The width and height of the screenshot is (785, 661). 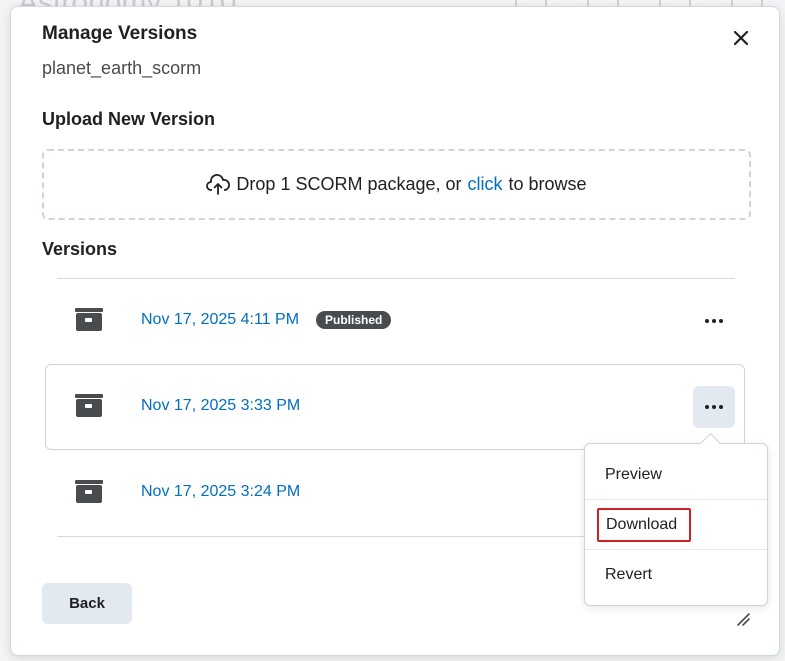 I want to click on menu-item-download: Download, so click(x=676, y=525).